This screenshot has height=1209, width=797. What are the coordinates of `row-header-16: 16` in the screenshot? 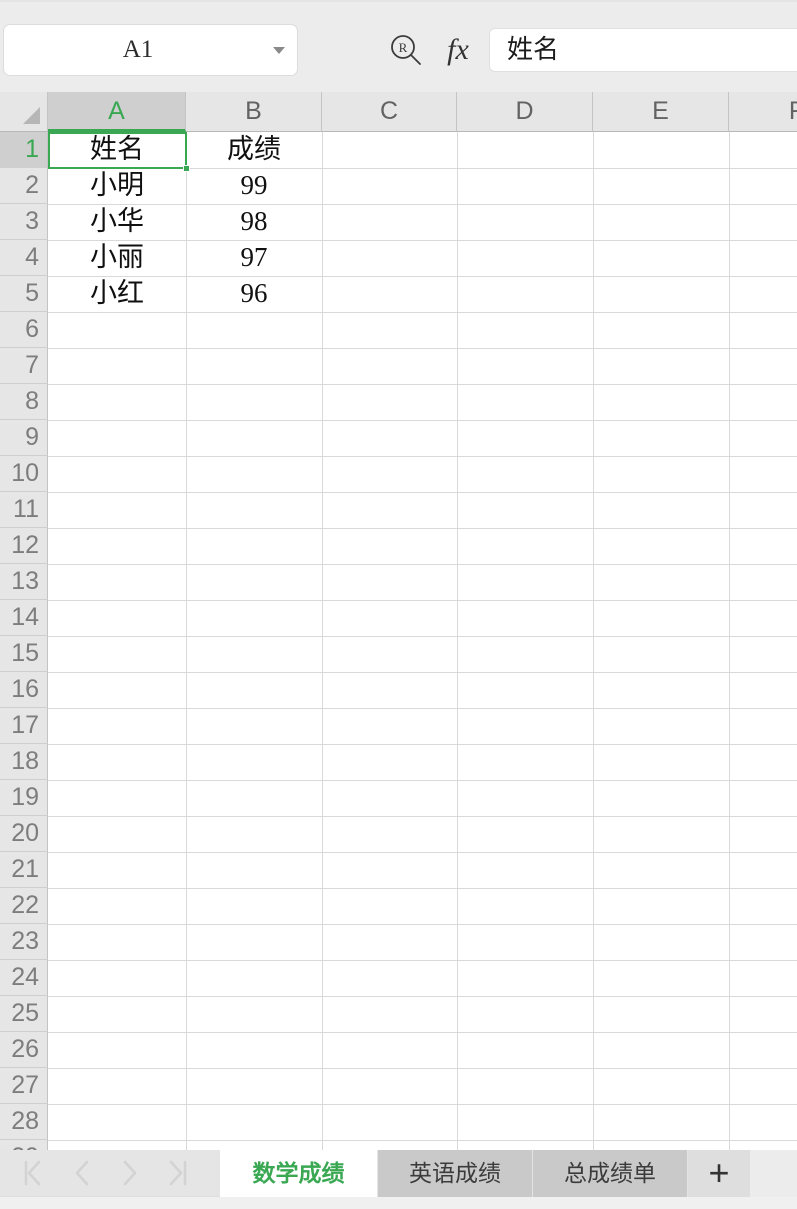 It's located at (24, 690).